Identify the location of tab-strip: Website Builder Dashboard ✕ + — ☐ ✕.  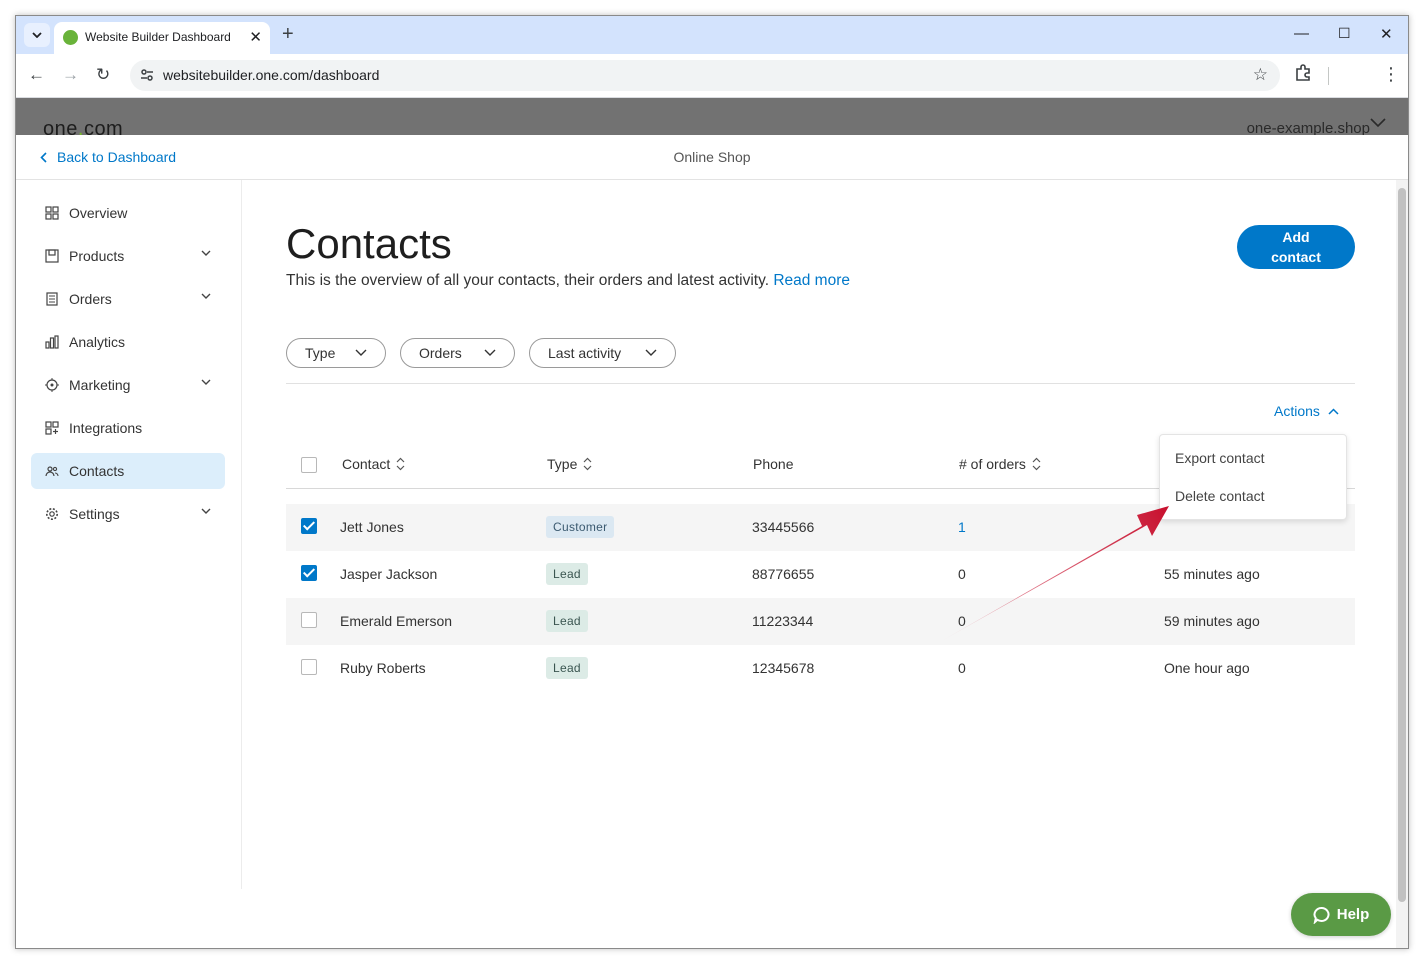
(712, 35).